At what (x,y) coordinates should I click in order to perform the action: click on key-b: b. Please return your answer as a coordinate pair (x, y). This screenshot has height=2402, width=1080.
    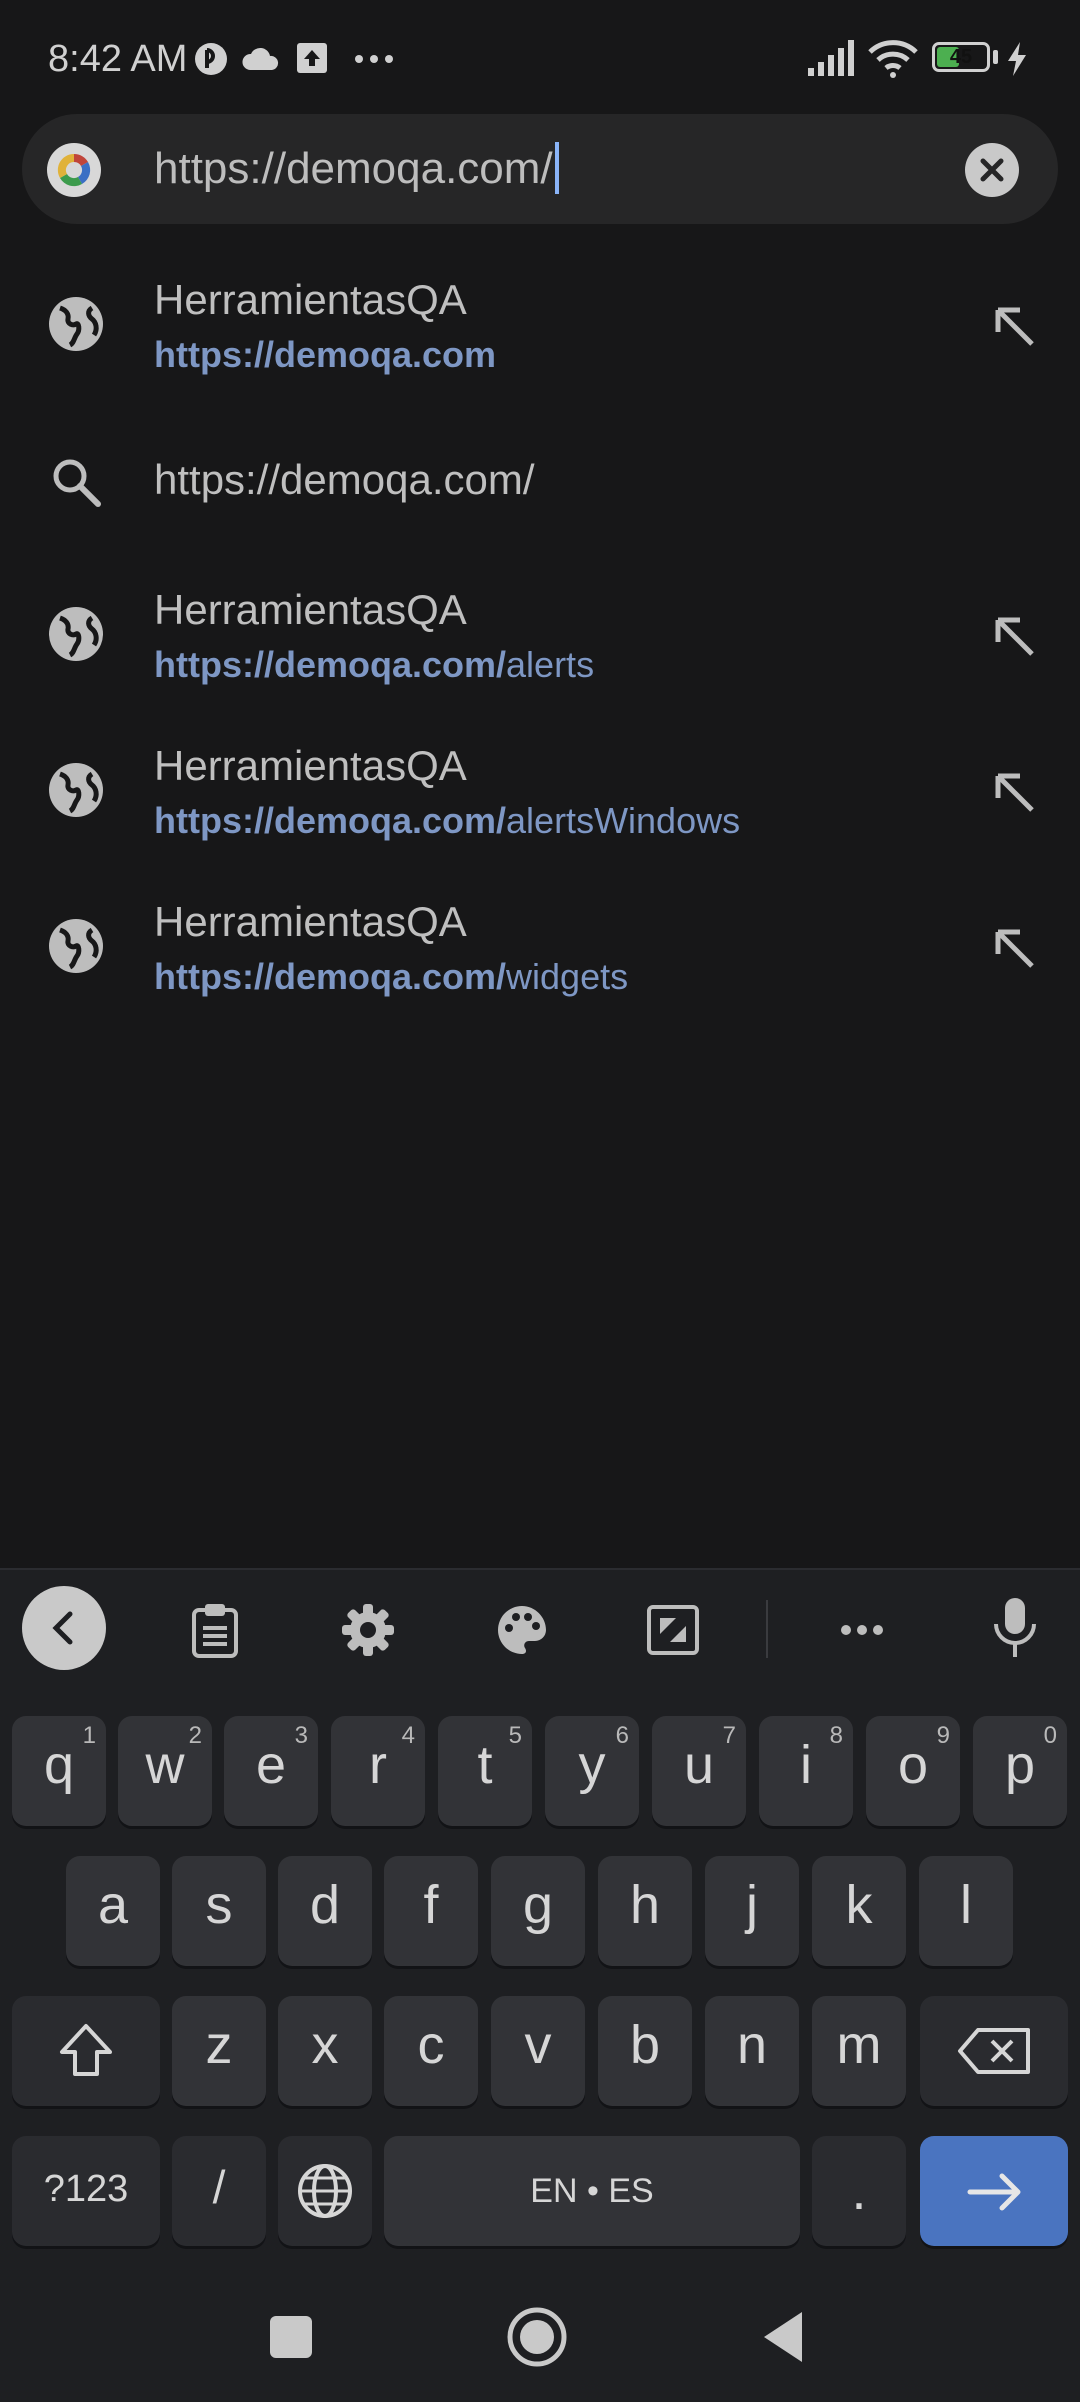
    Looking at the image, I should click on (645, 2051).